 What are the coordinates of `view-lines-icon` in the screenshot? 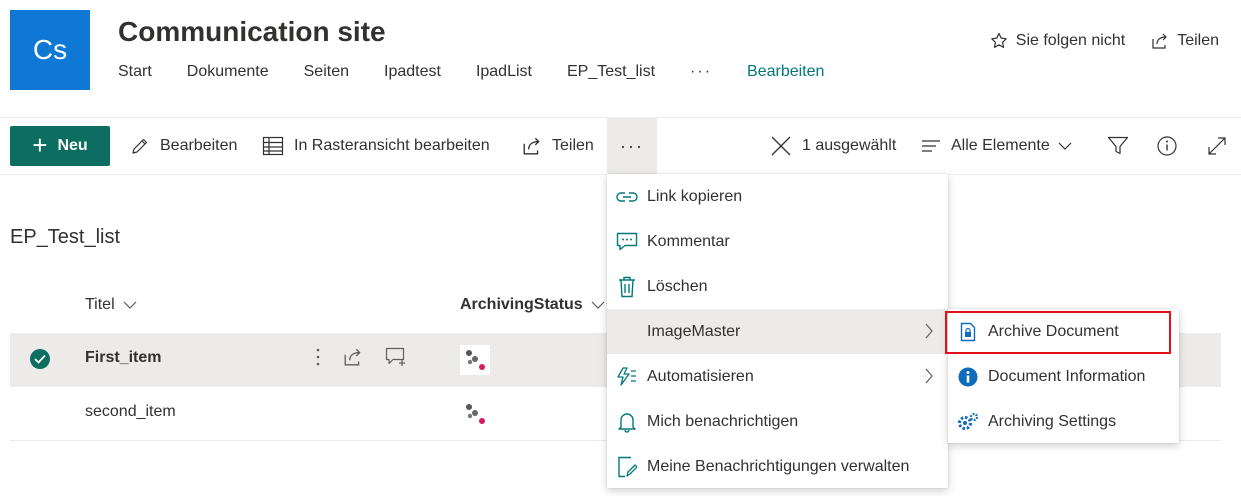 It's located at (936, 146).